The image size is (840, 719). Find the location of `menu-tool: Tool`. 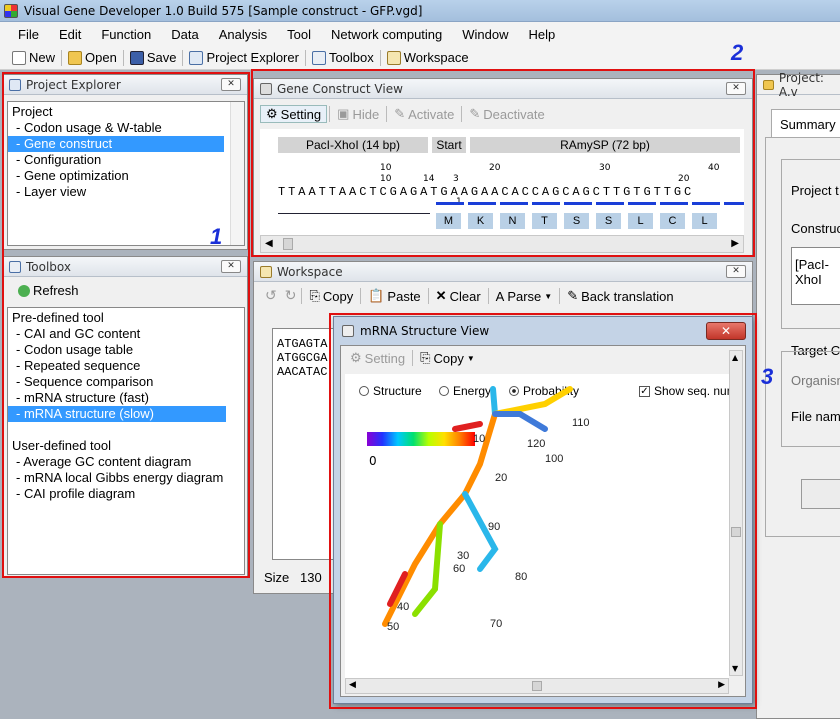

menu-tool: Tool is located at coordinates (299, 34).